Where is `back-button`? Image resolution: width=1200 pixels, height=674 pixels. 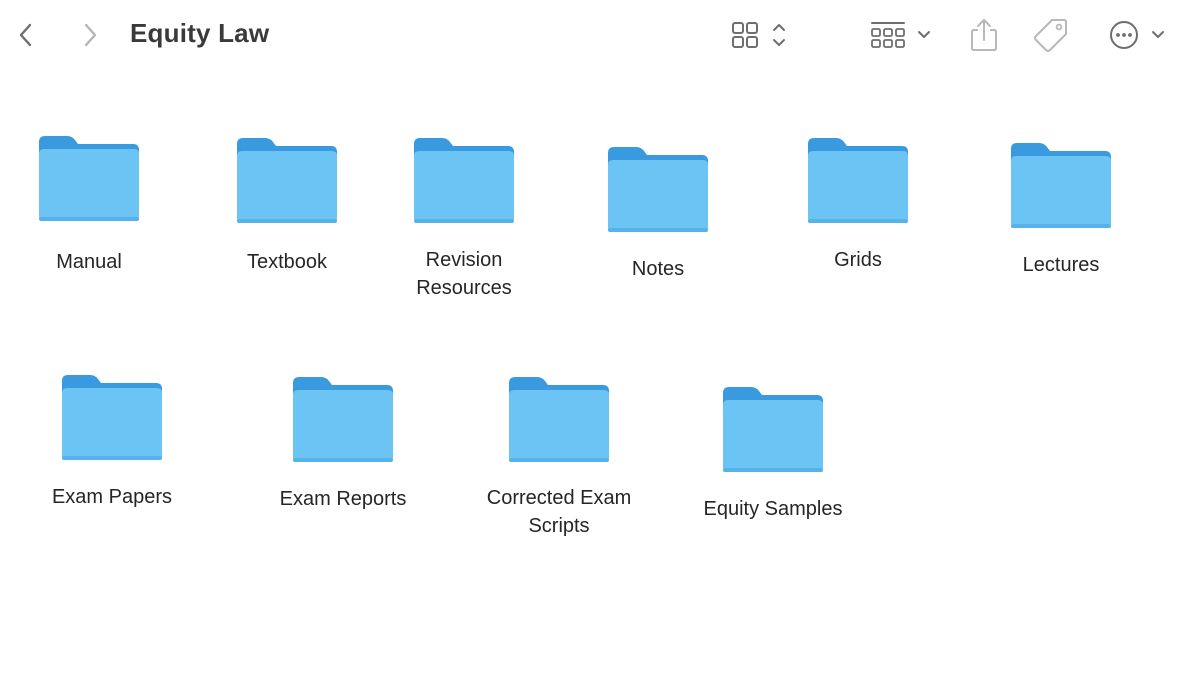
back-button is located at coordinates (26, 35).